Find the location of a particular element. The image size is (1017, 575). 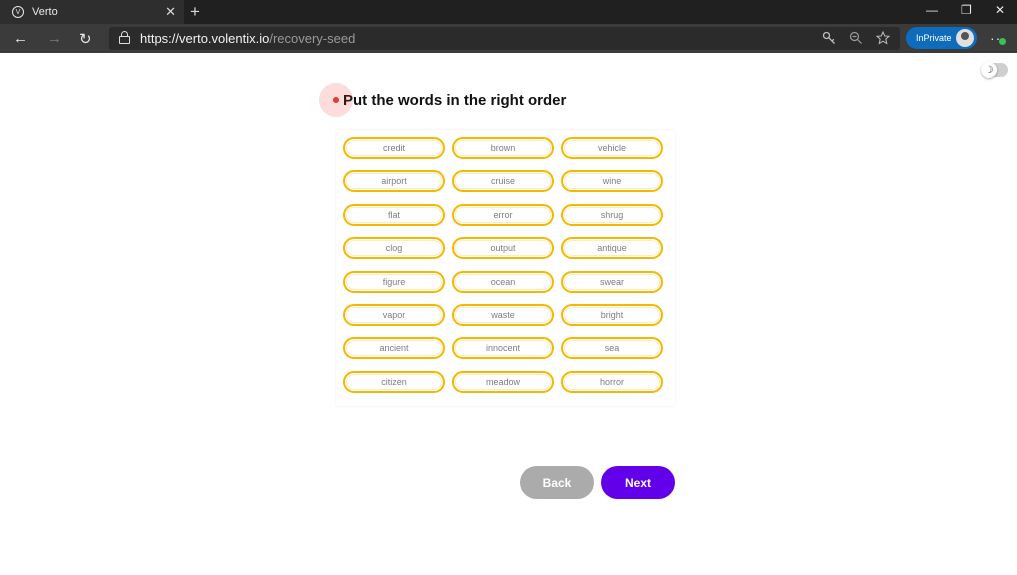

seed-word-chip: cruise is located at coordinates (503, 181).